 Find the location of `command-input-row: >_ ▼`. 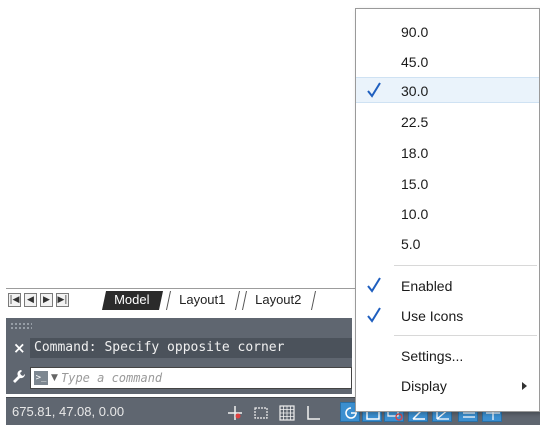

command-input-row: >_ ▼ is located at coordinates (191, 378).